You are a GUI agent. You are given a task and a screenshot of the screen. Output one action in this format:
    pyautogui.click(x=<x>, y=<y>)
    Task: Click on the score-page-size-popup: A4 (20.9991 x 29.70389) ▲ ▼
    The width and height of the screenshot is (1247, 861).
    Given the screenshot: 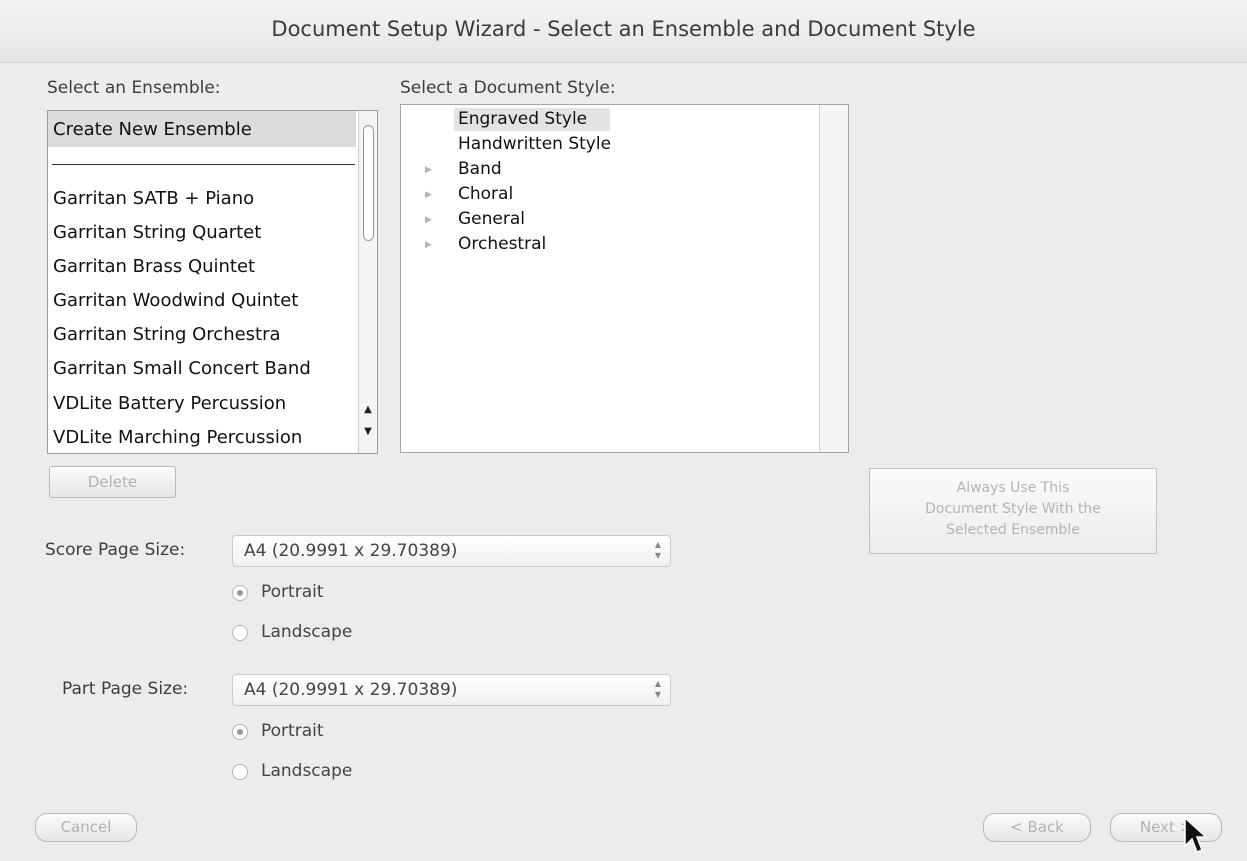 What is the action you would take?
    pyautogui.click(x=451, y=551)
    